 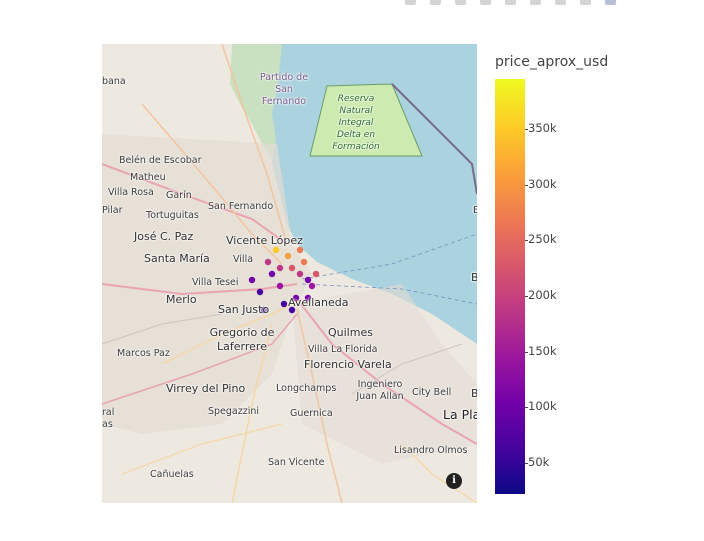 What do you see at coordinates (542, 406) in the screenshot?
I see `colorbar-tick-label: 100k` at bounding box center [542, 406].